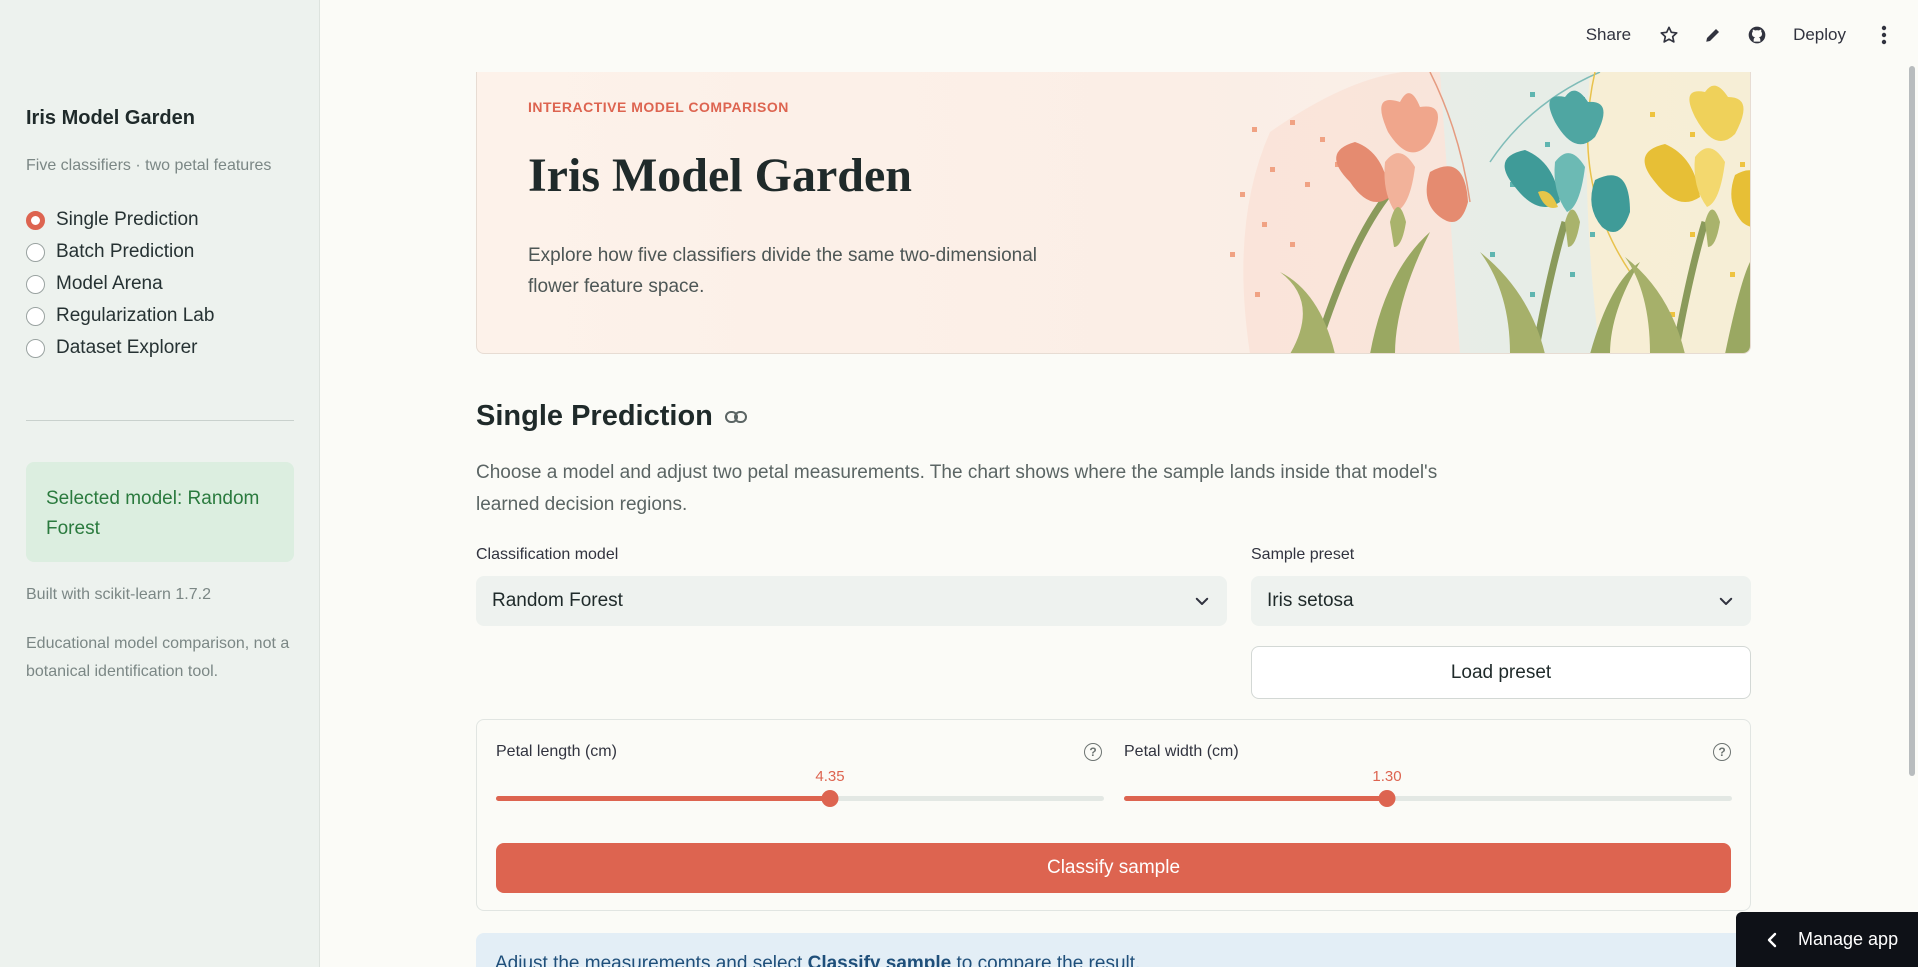  Describe the element at coordinates (547, 554) in the screenshot. I see `model-select-label: Classification model` at that location.